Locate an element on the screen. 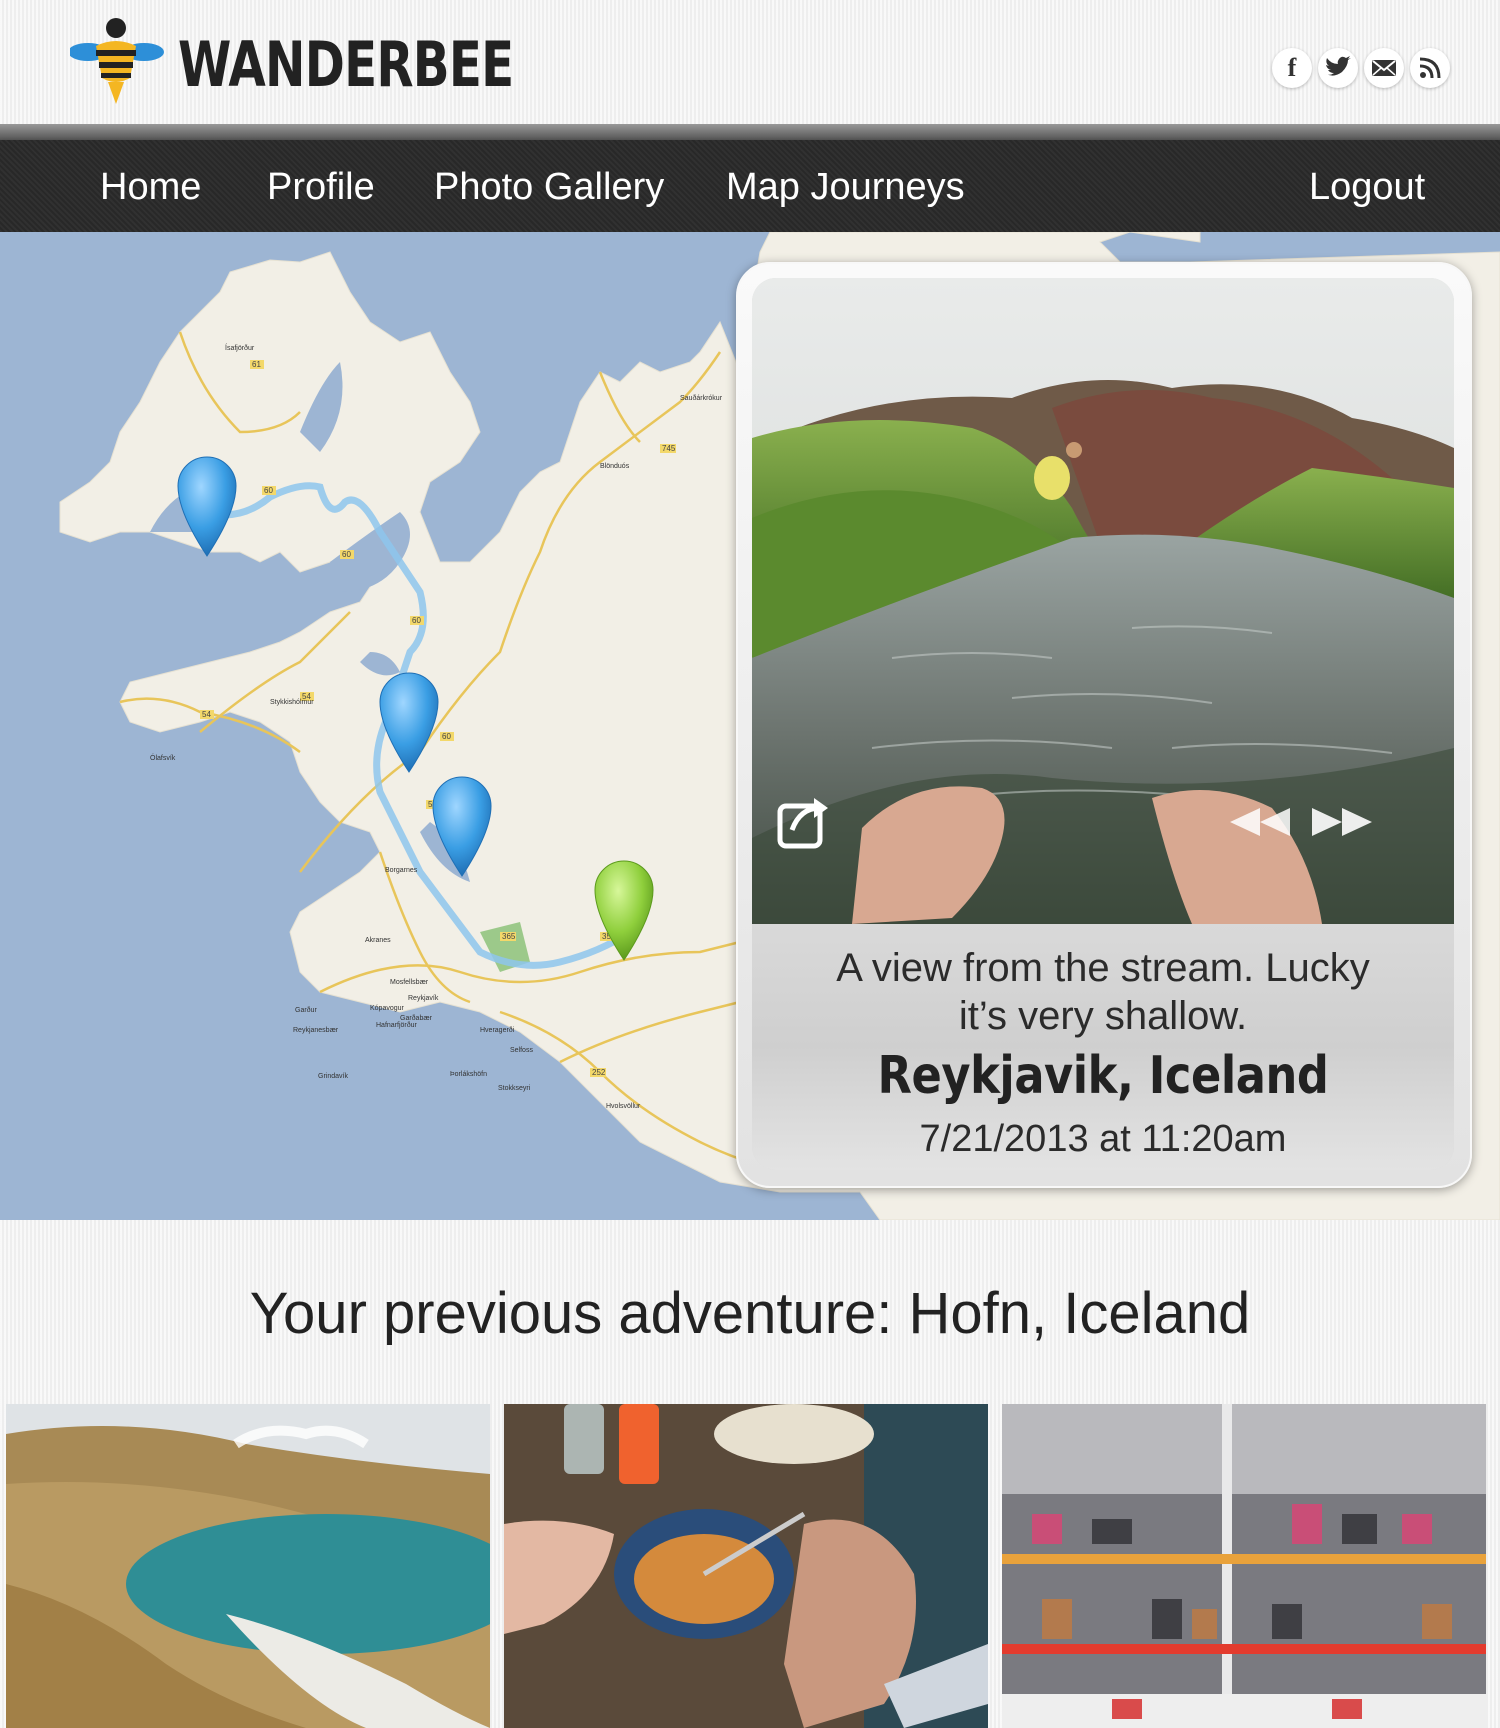  rss-icon is located at coordinates (1430, 68).